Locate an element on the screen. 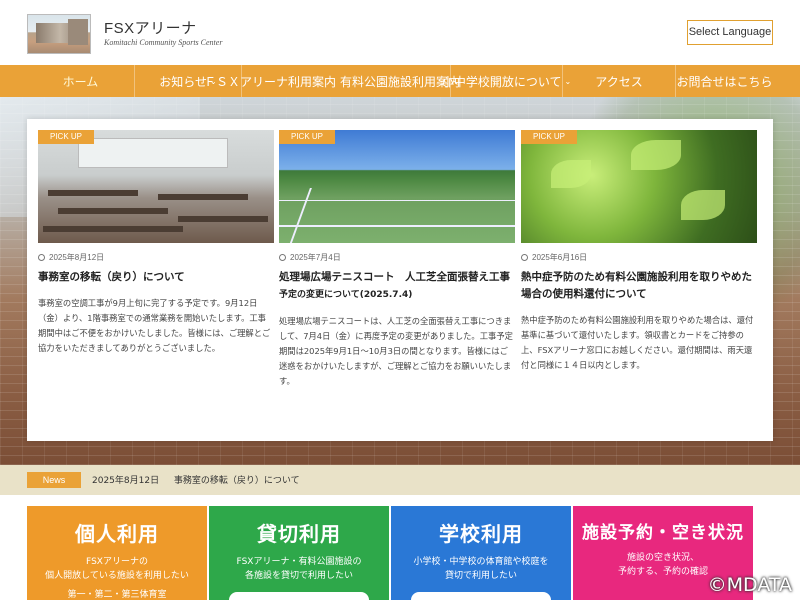  card-title: 熱中症予防のため有料公園施設利用を取りやめた場合の使用料還付について is located at coordinates (639, 286).